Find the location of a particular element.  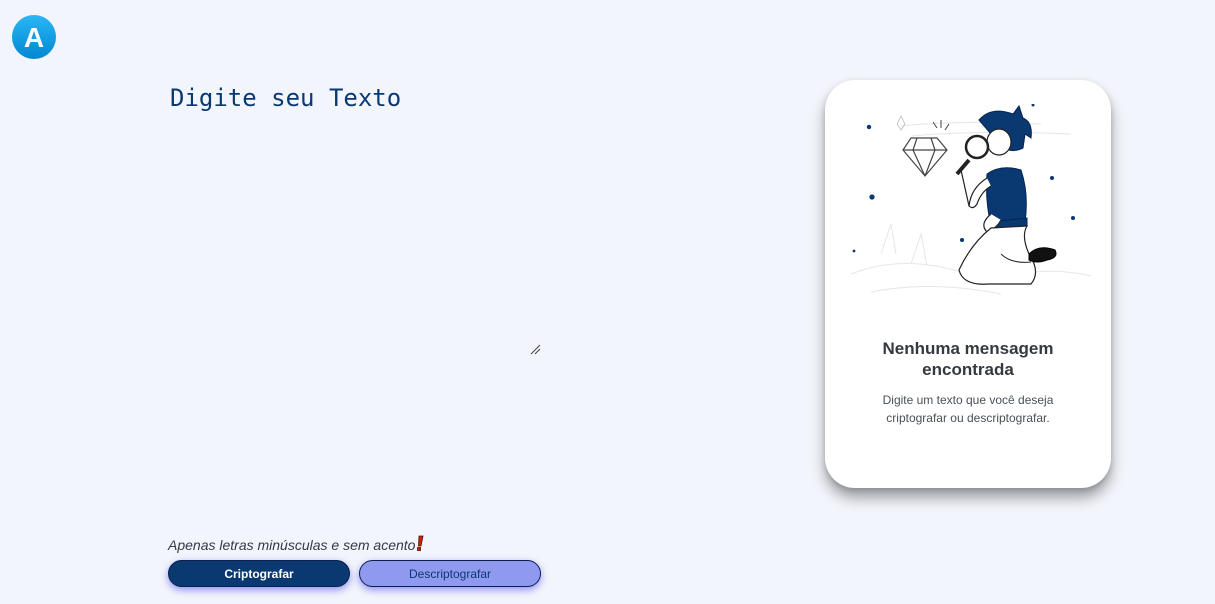

empty-message-title: Nenhuma mensagem encontrada is located at coordinates (968, 359).